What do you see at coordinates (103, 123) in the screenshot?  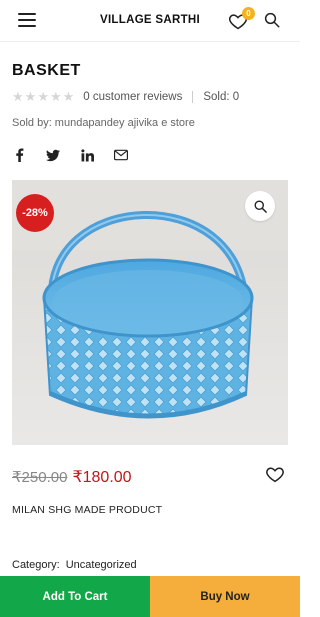 I see `seller-info: Sold by: mundapandey ajivika e store` at bounding box center [103, 123].